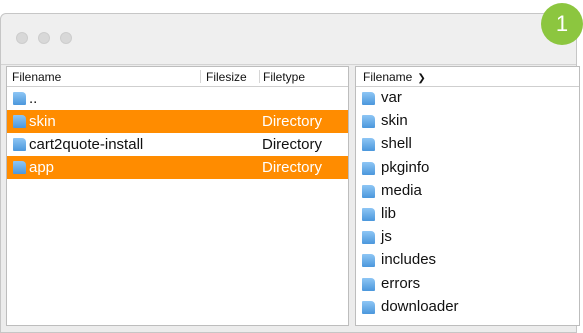 The width and height of the screenshot is (583, 333). I want to click on chevron-down-icon: ❯, so click(421, 78).